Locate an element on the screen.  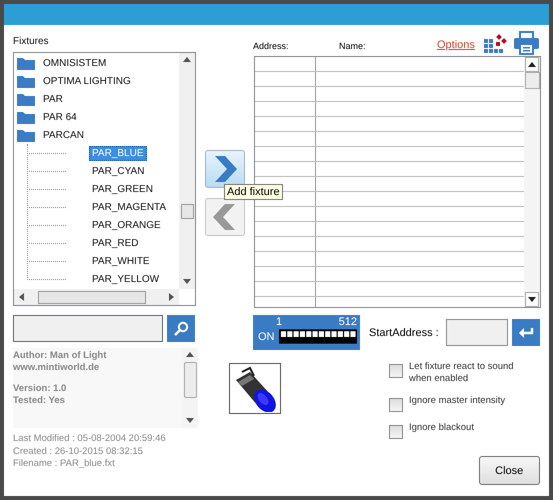
tree-item: PAR_WHITE is located at coordinates (121, 261).